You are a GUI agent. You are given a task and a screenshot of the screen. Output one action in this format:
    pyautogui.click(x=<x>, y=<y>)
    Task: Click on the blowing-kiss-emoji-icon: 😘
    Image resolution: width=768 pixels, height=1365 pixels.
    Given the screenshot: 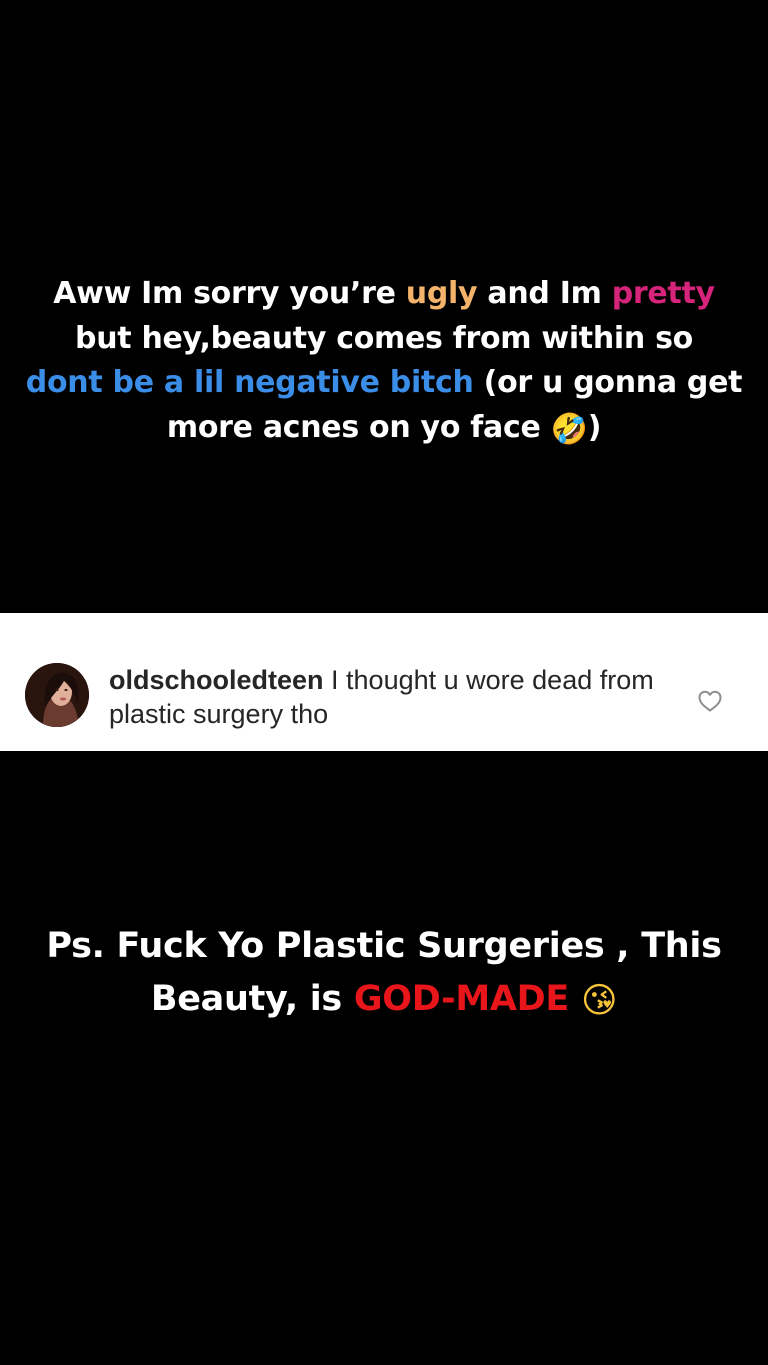 What is the action you would take?
    pyautogui.click(x=599, y=1001)
    